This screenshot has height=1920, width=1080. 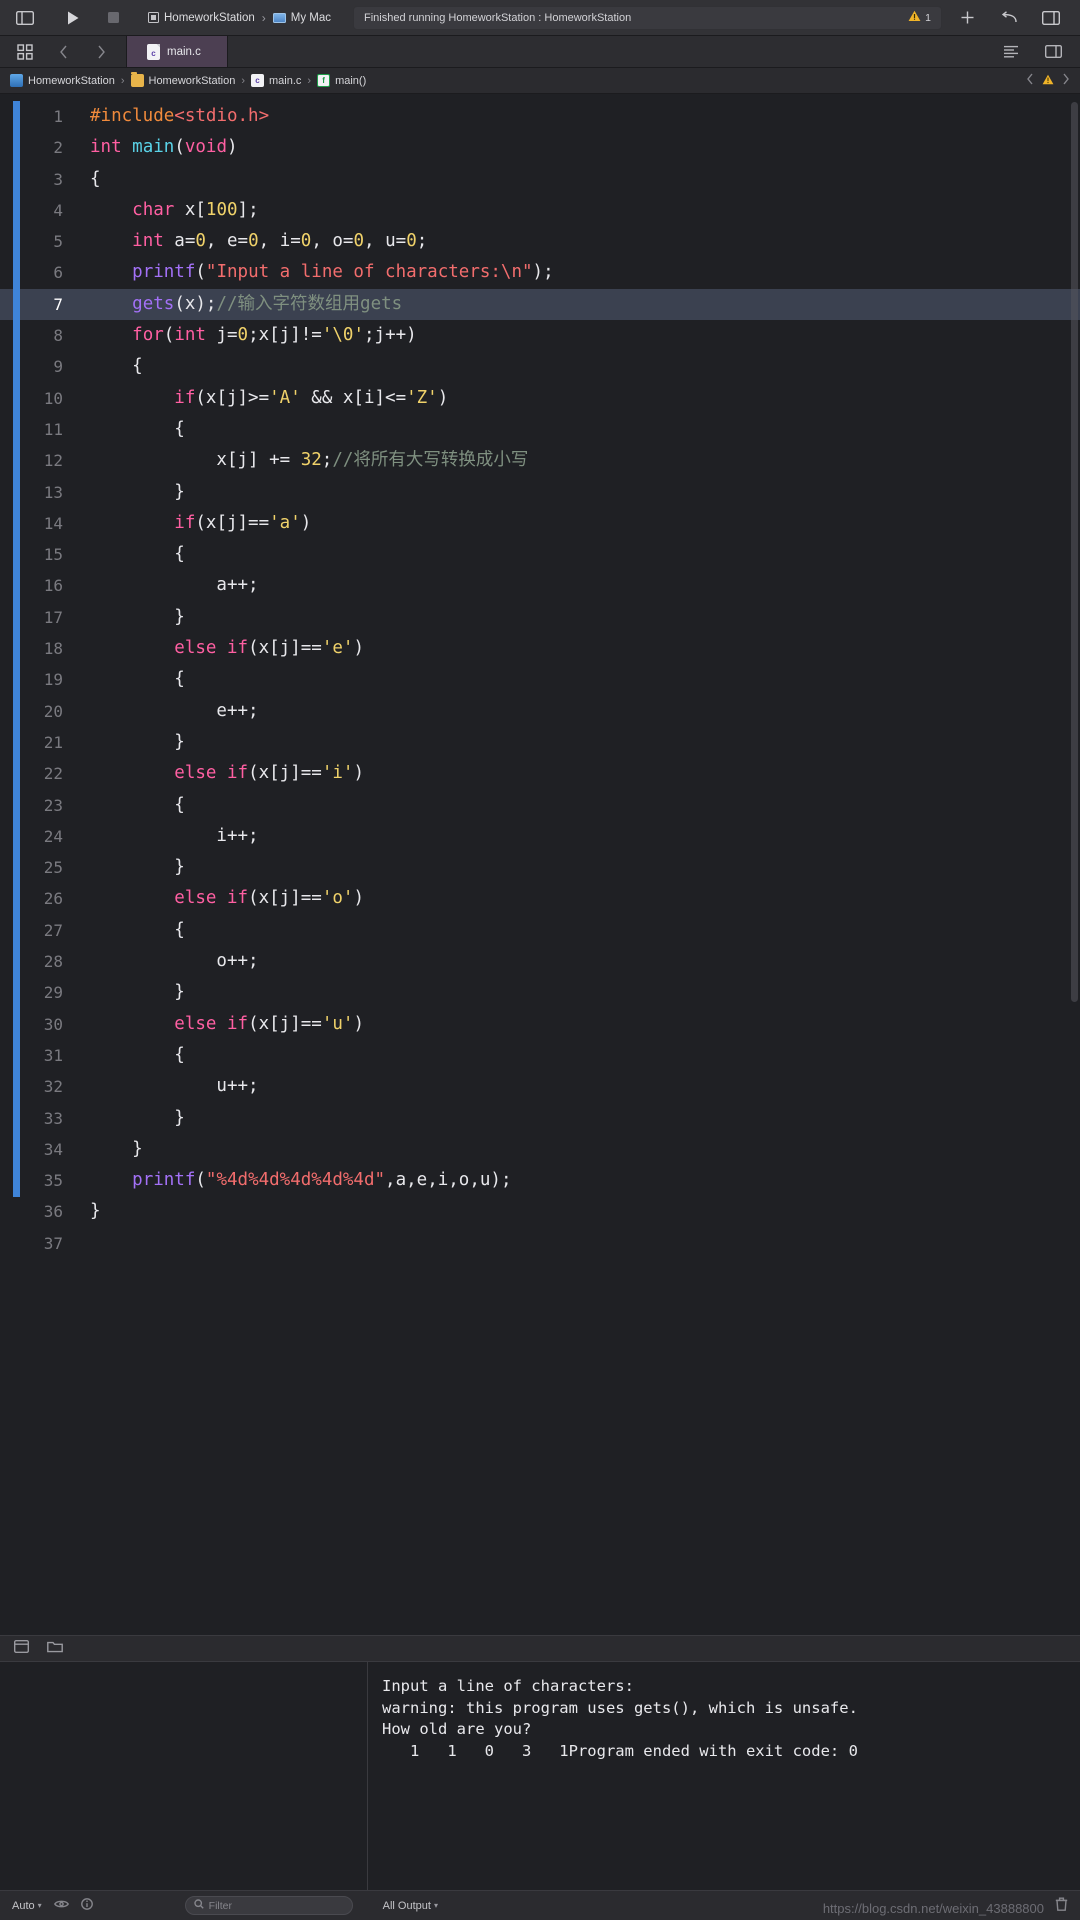 What do you see at coordinates (95, 178) in the screenshot?
I see `code-token: {` at bounding box center [95, 178].